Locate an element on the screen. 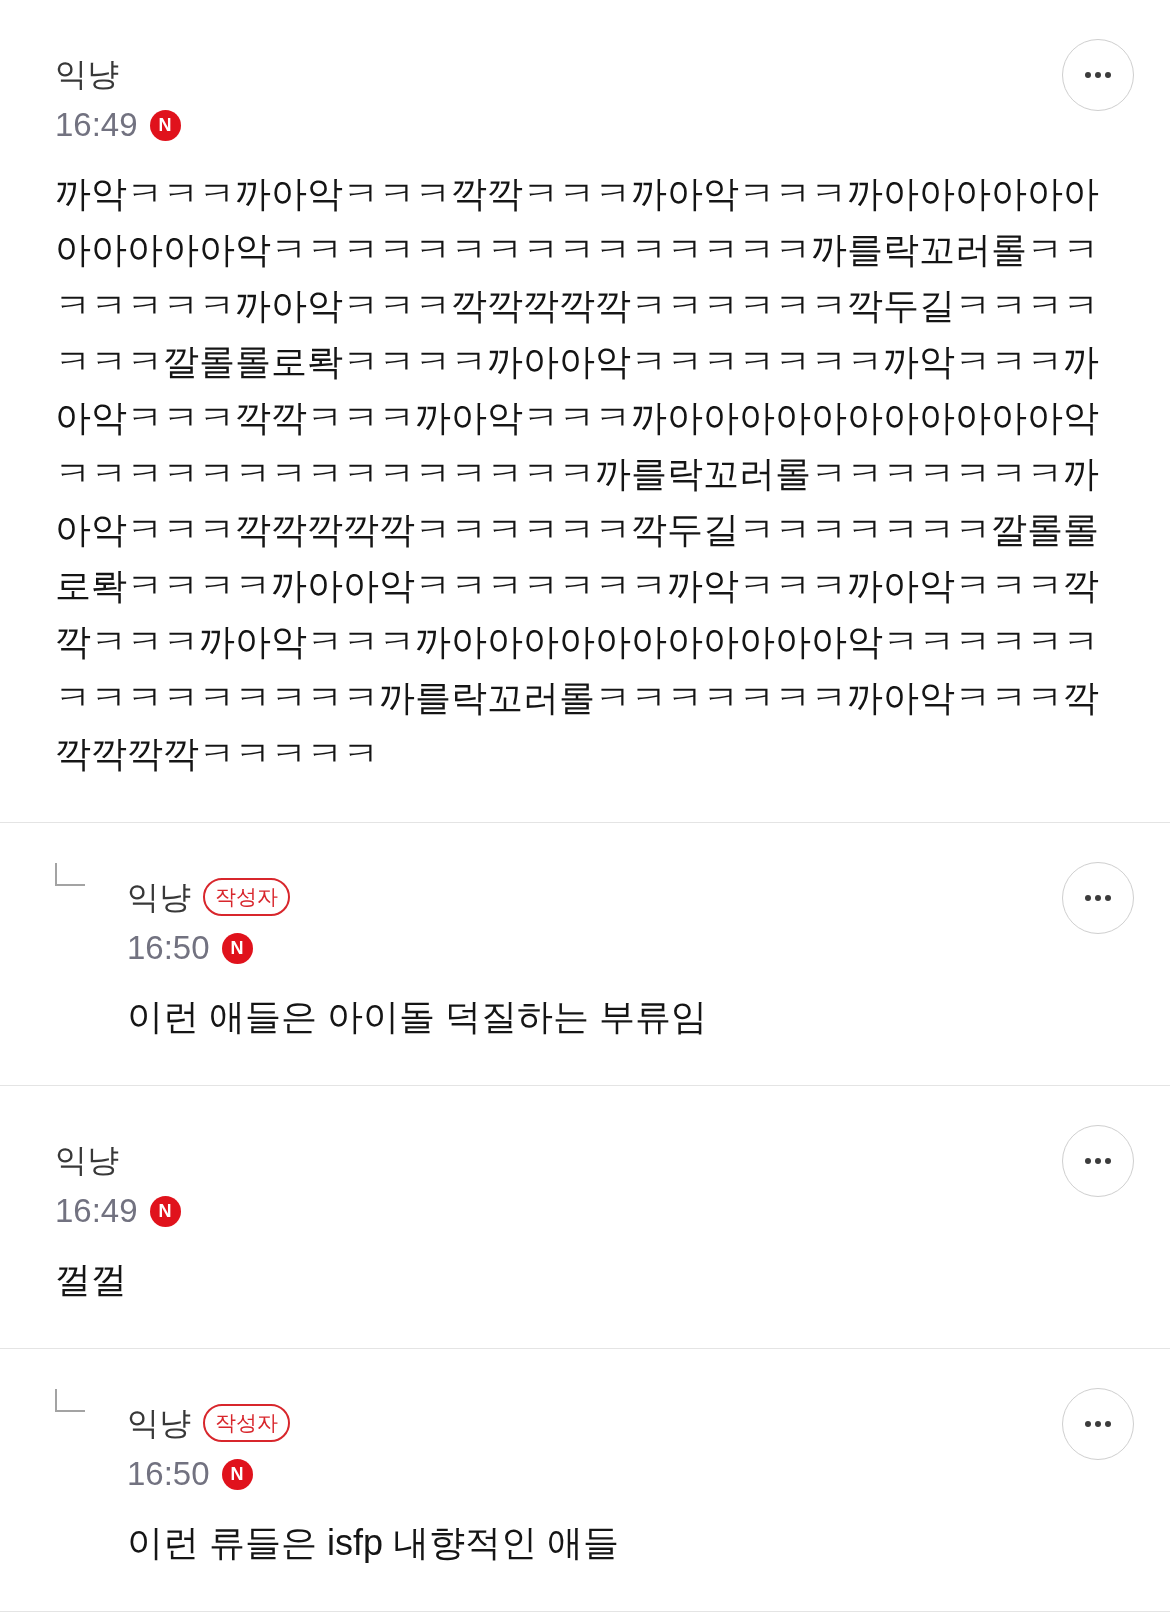  comment-text: 이런 애들은 아이돌 덕질하는 부류임 is located at coordinates (417, 1017).